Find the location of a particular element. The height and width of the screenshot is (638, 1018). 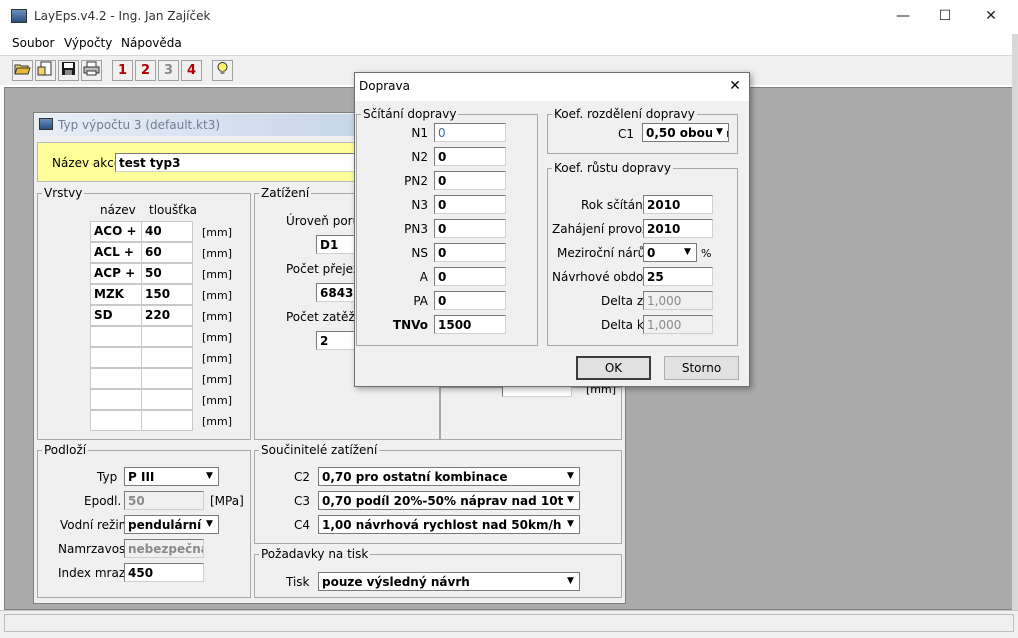

menu-napoveda: Nápověda is located at coordinates (151, 43).